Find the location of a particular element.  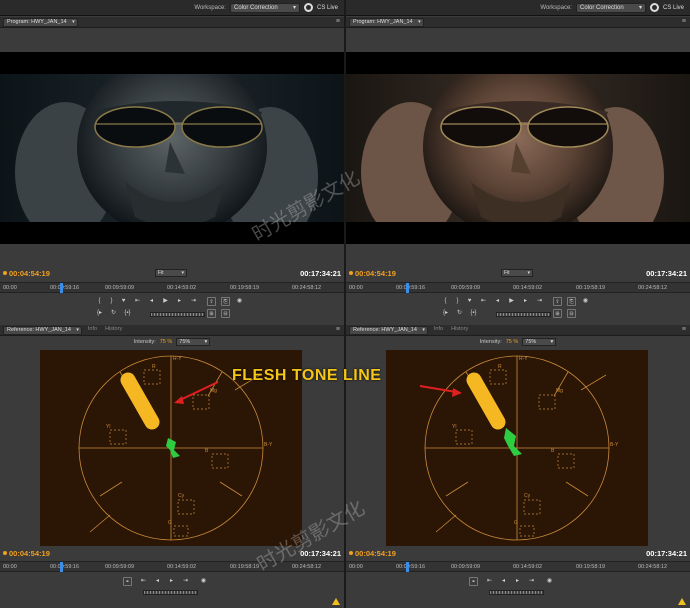

scope-label: Yl is located at coordinates (108, 427).